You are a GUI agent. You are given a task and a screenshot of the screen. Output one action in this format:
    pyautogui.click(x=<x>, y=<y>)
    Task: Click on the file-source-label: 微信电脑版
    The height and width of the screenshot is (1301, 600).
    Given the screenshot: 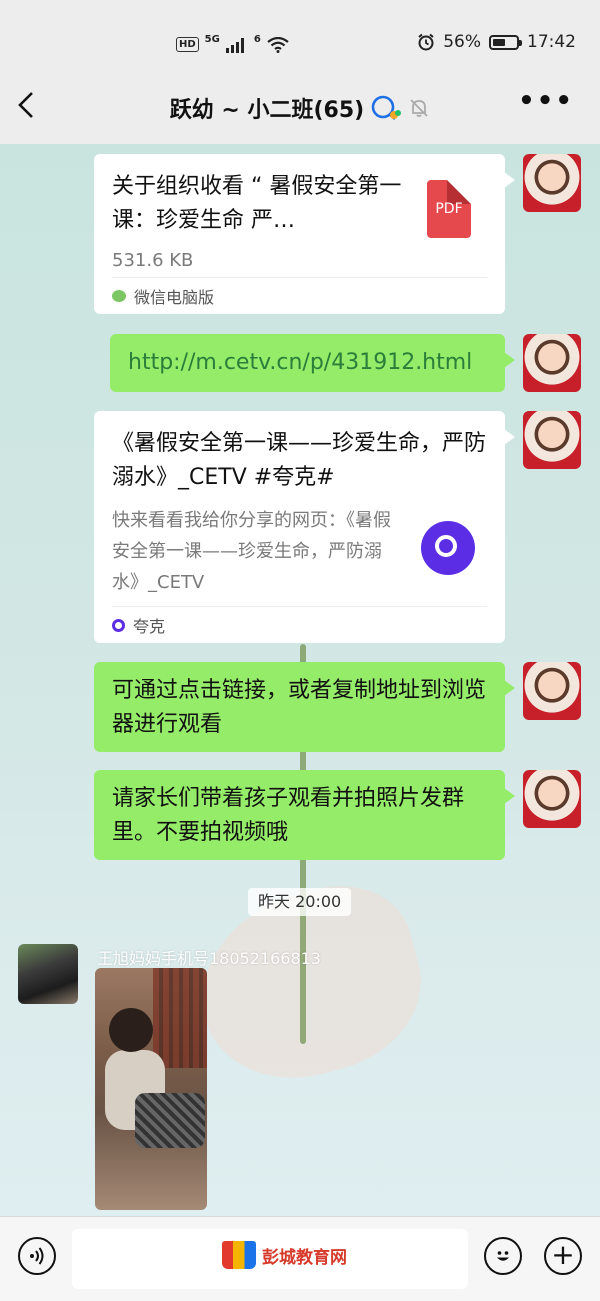 What is the action you would take?
    pyautogui.click(x=174, y=297)
    